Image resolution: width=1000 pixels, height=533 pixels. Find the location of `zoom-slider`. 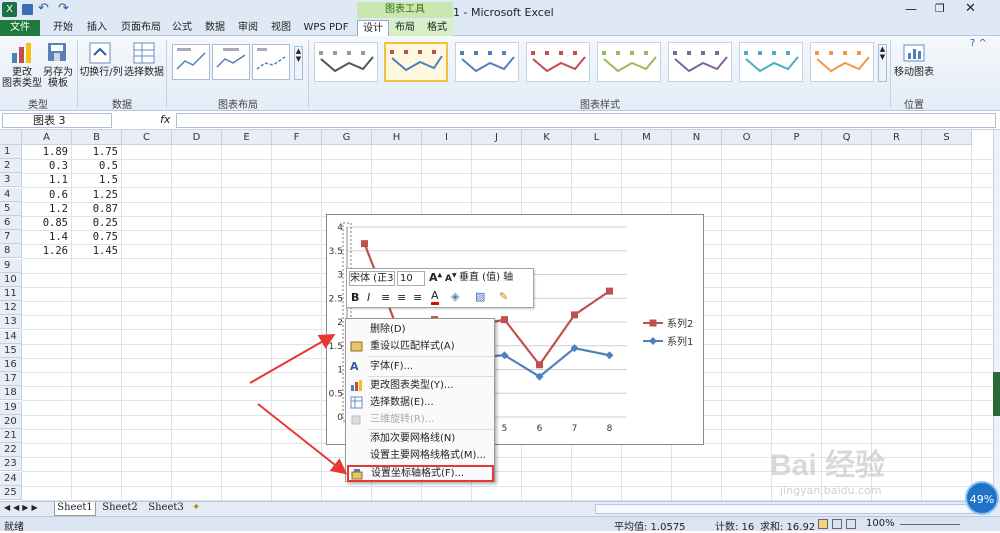

zoom-slider is located at coordinates (930, 524).